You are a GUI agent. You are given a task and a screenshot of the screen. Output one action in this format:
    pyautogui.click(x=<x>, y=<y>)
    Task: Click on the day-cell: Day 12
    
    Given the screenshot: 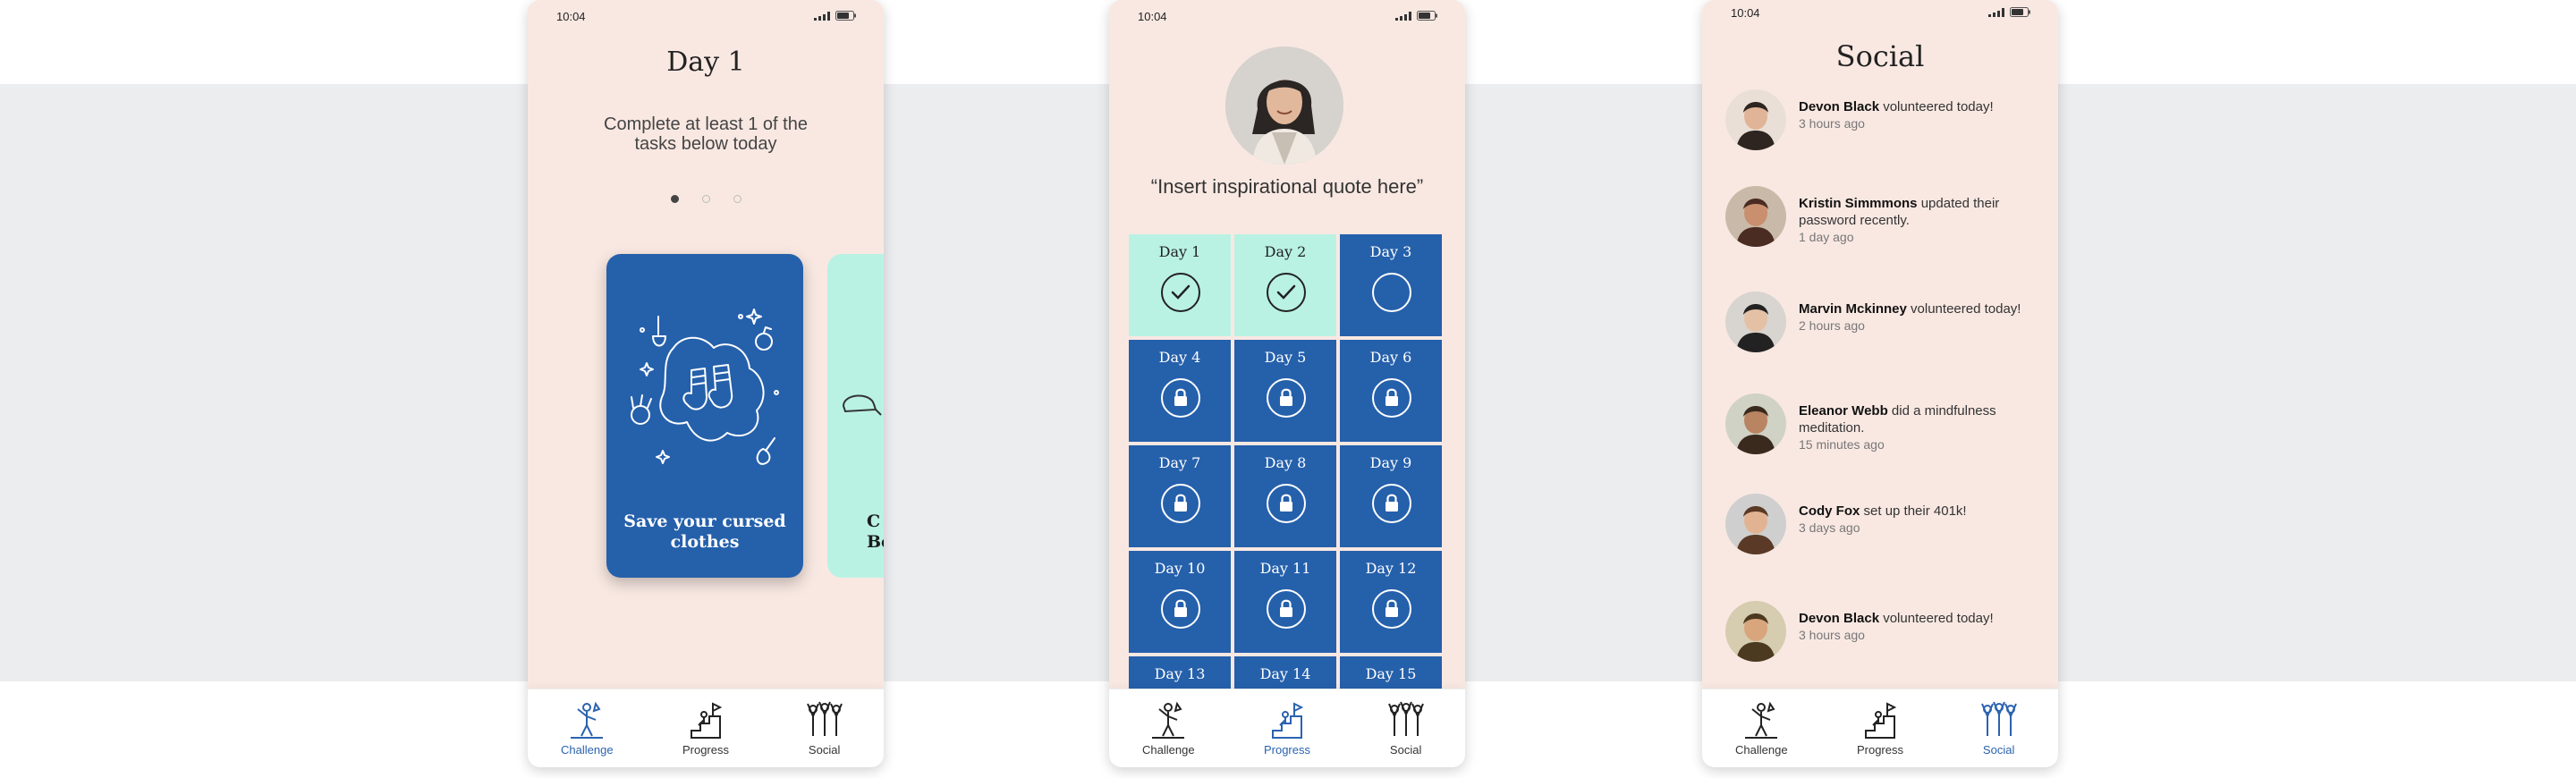 What is the action you would take?
    pyautogui.click(x=1391, y=602)
    